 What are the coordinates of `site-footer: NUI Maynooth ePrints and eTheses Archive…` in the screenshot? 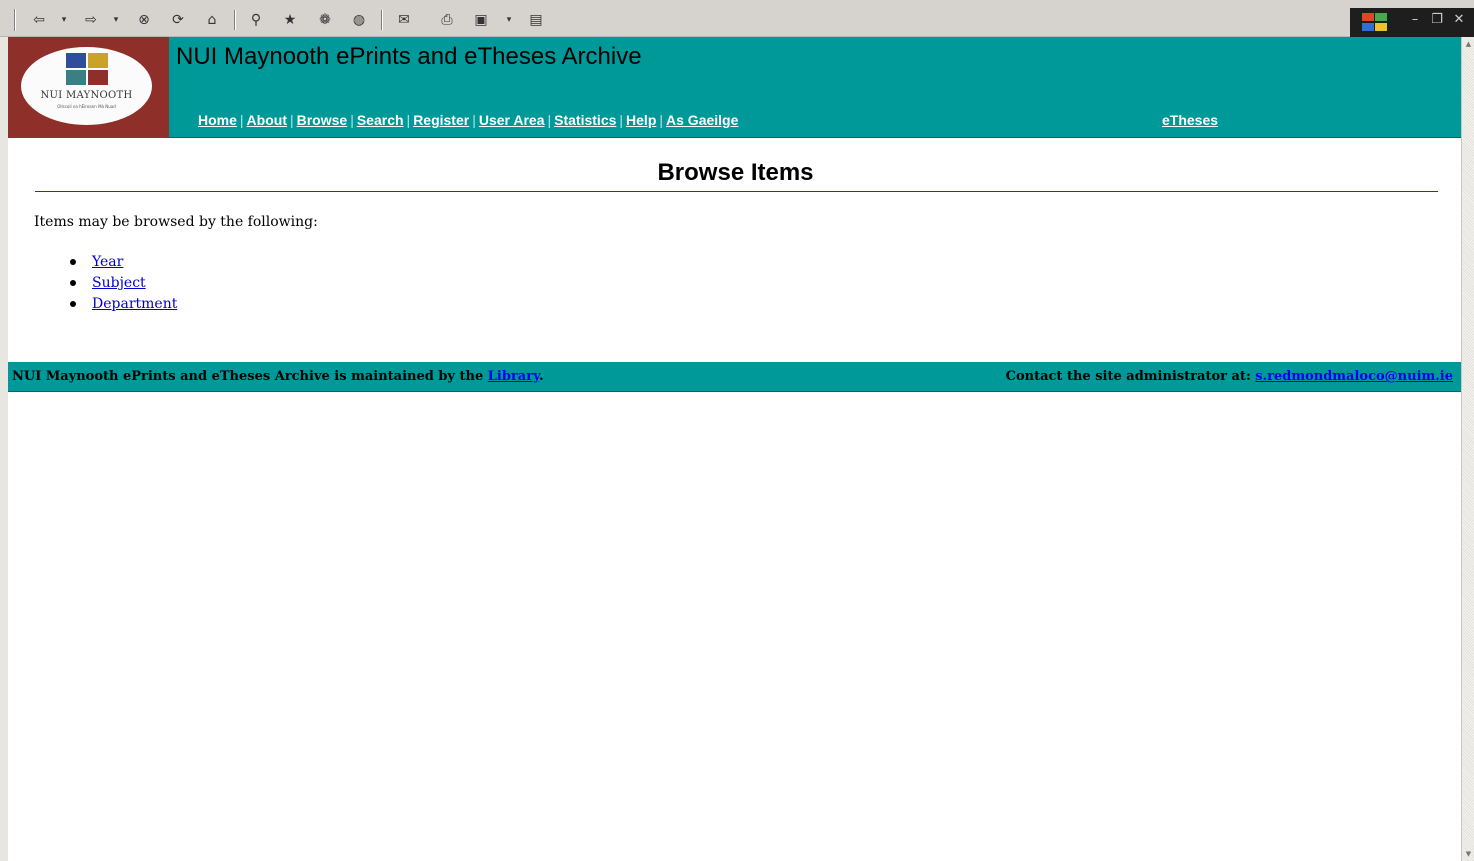 It's located at (734, 377).